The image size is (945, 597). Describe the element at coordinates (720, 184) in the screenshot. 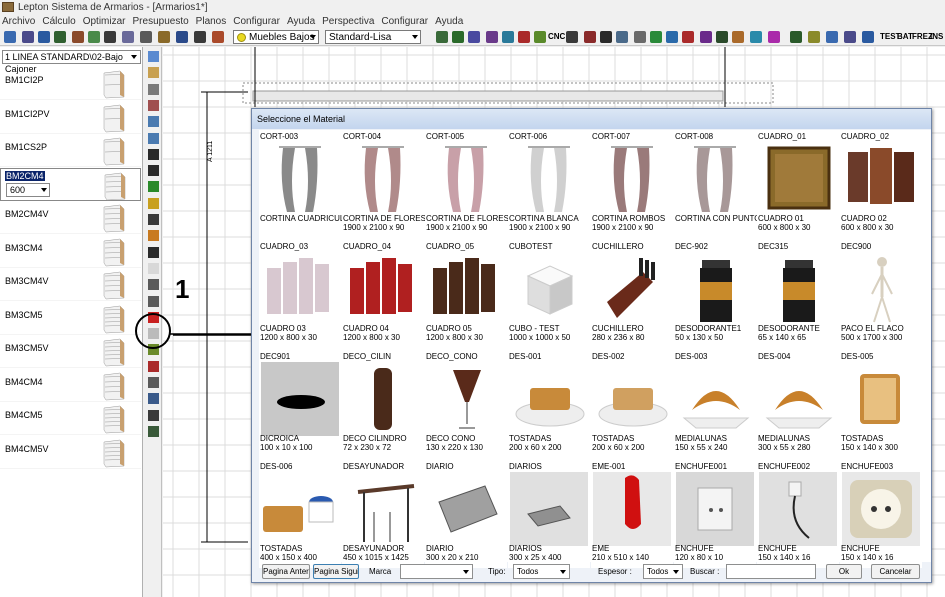

I see `material-item-cort-008: CORT-008 CORTINA CON PUNTOS` at that location.